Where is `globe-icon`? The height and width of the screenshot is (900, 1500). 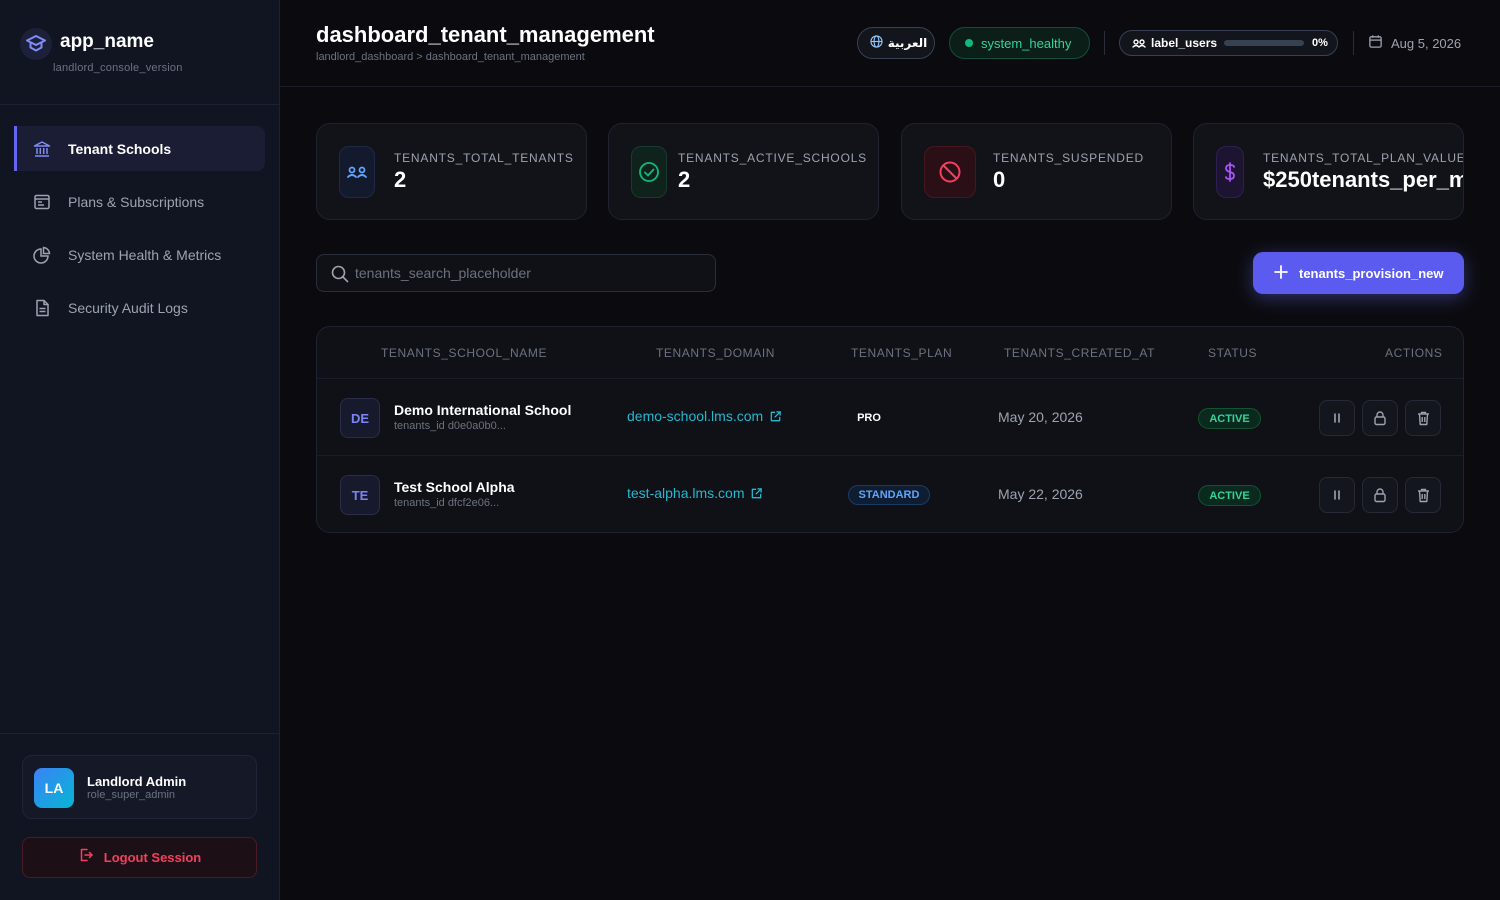 globe-icon is located at coordinates (876, 43).